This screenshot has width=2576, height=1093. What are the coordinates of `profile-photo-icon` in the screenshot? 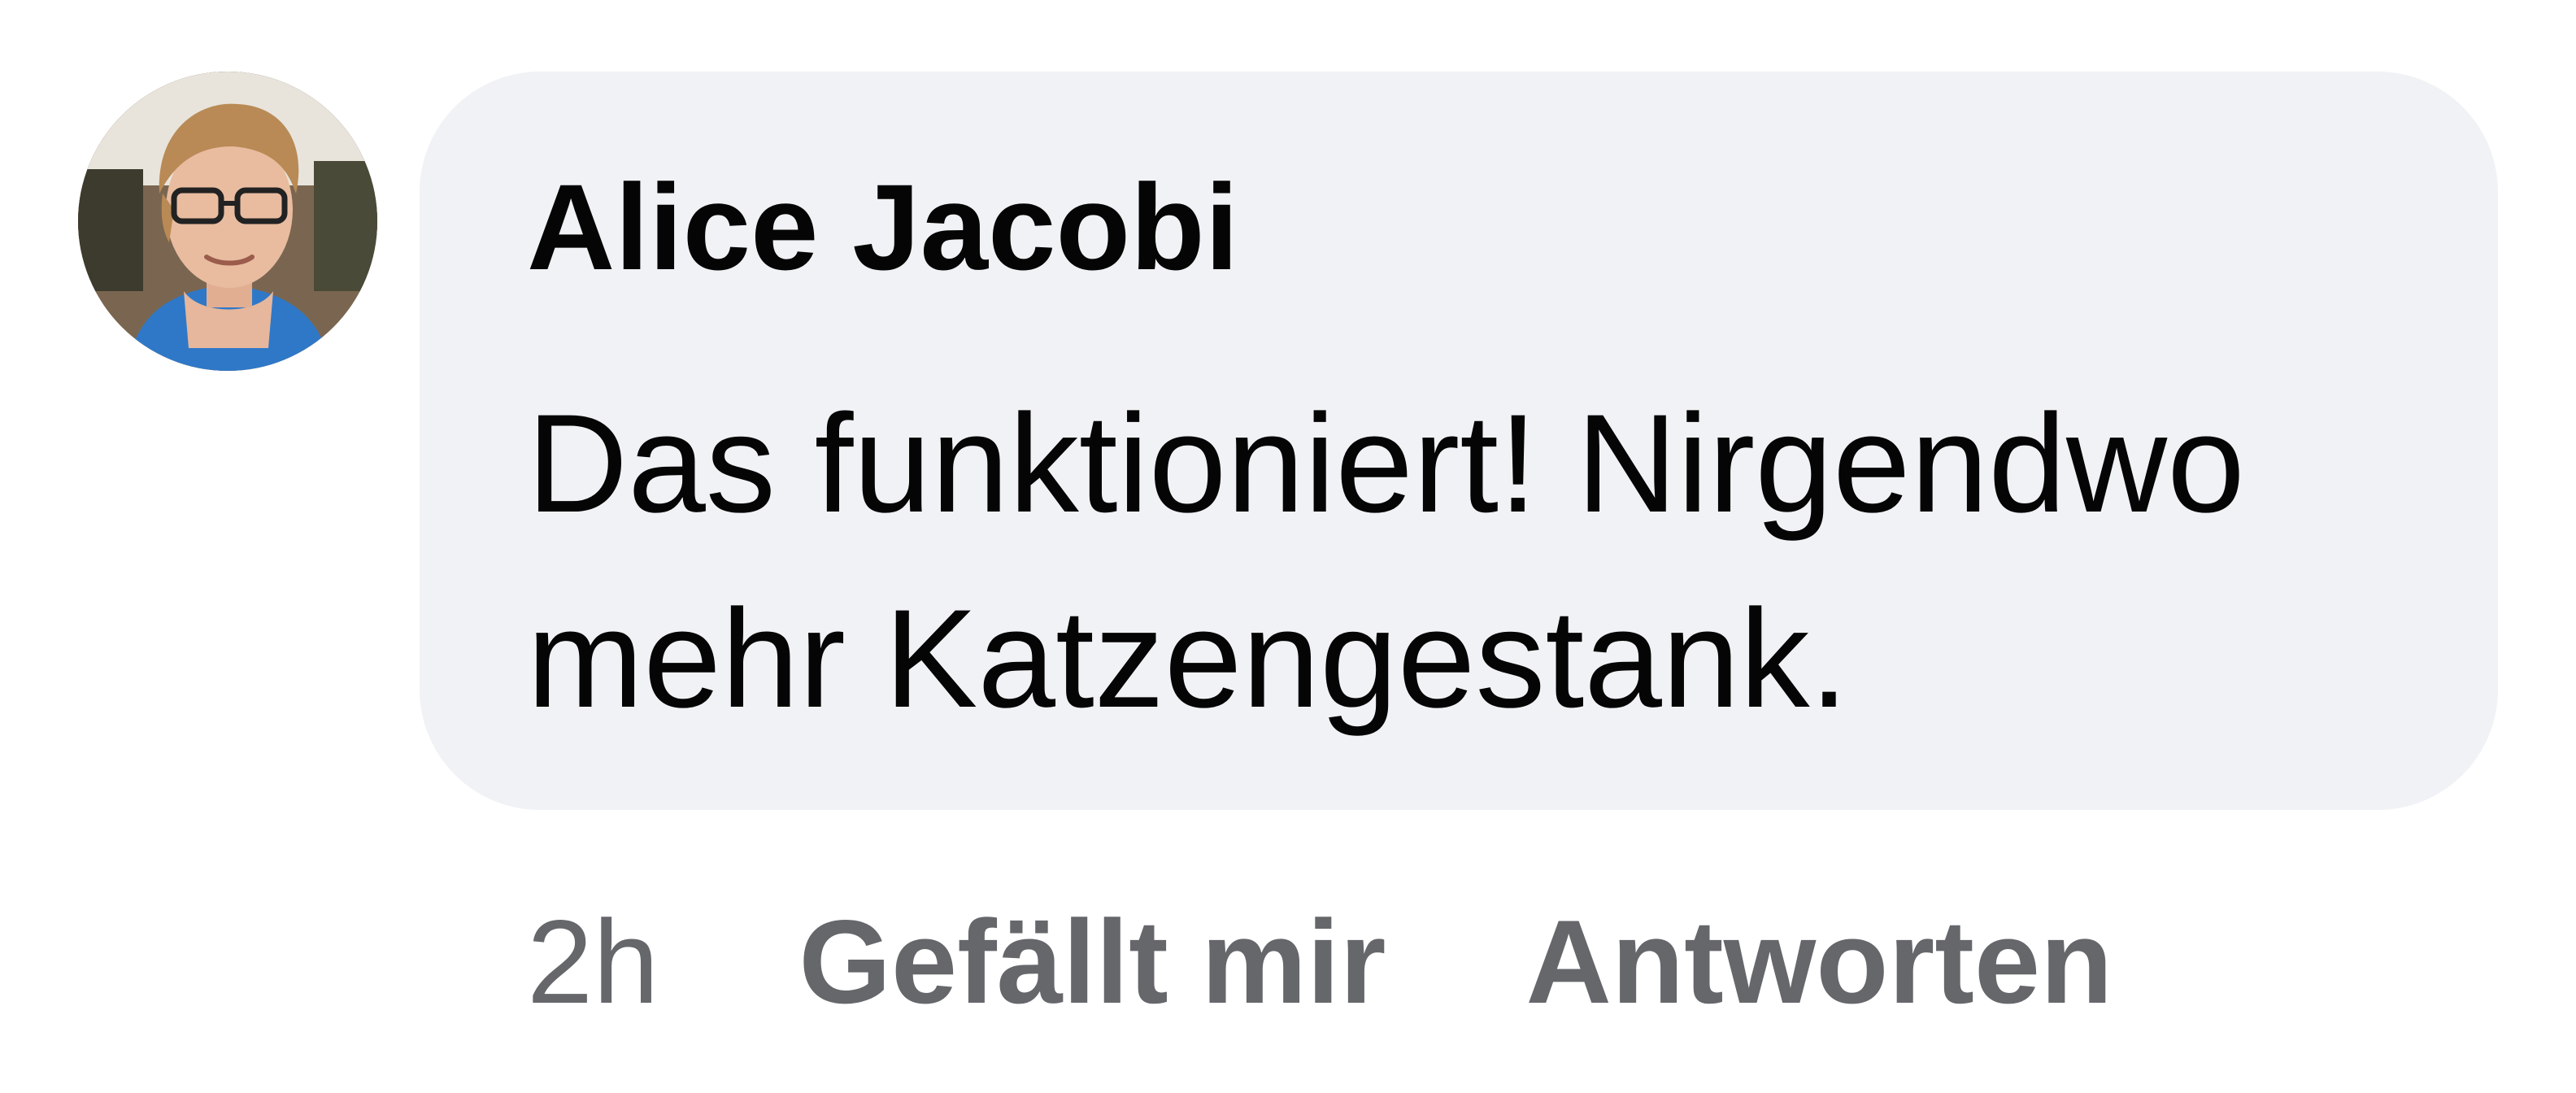 It's located at (228, 221).